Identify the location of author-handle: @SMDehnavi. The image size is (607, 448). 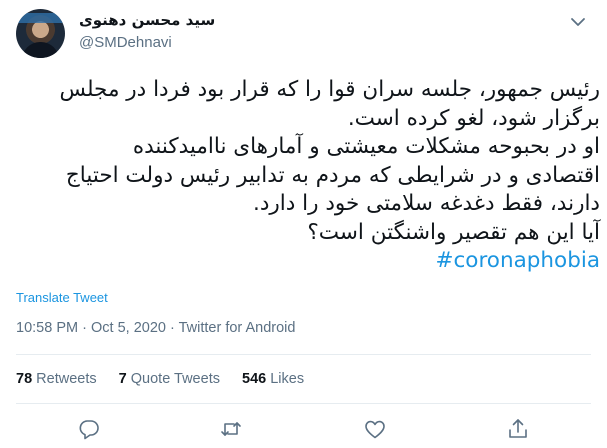
(125, 42).